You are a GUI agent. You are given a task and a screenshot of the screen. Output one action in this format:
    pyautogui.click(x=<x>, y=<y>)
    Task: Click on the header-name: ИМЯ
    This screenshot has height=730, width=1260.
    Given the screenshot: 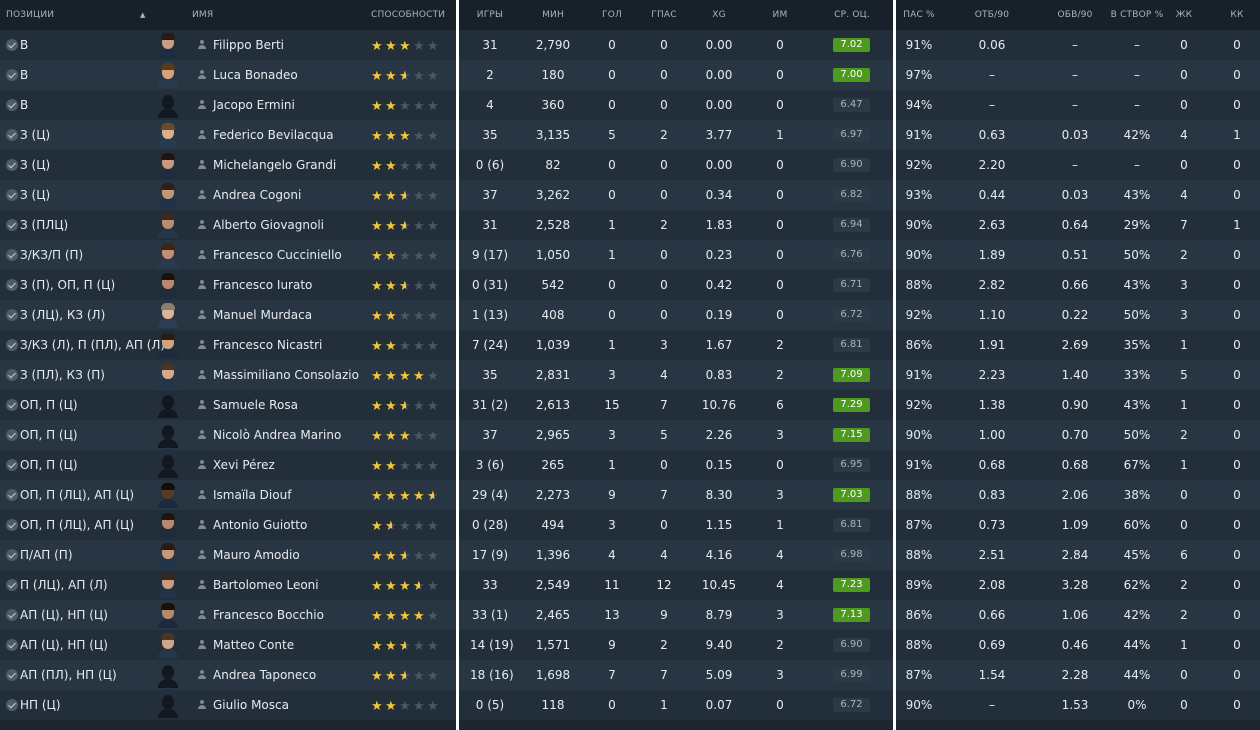 What is the action you would take?
    pyautogui.click(x=202, y=15)
    